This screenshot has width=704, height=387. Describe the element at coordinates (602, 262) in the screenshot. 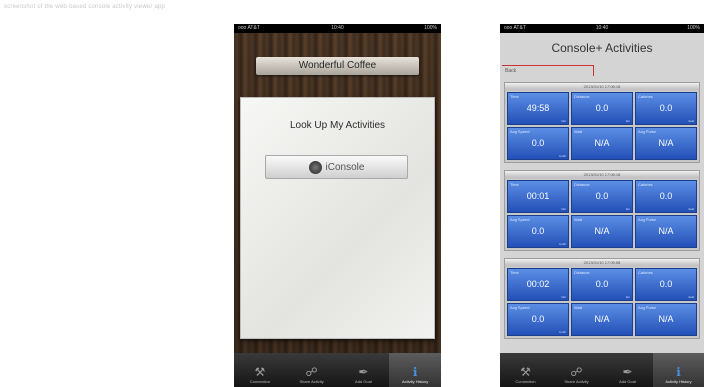

I see `activity-date: 2013/01/10 17:05:58` at that location.